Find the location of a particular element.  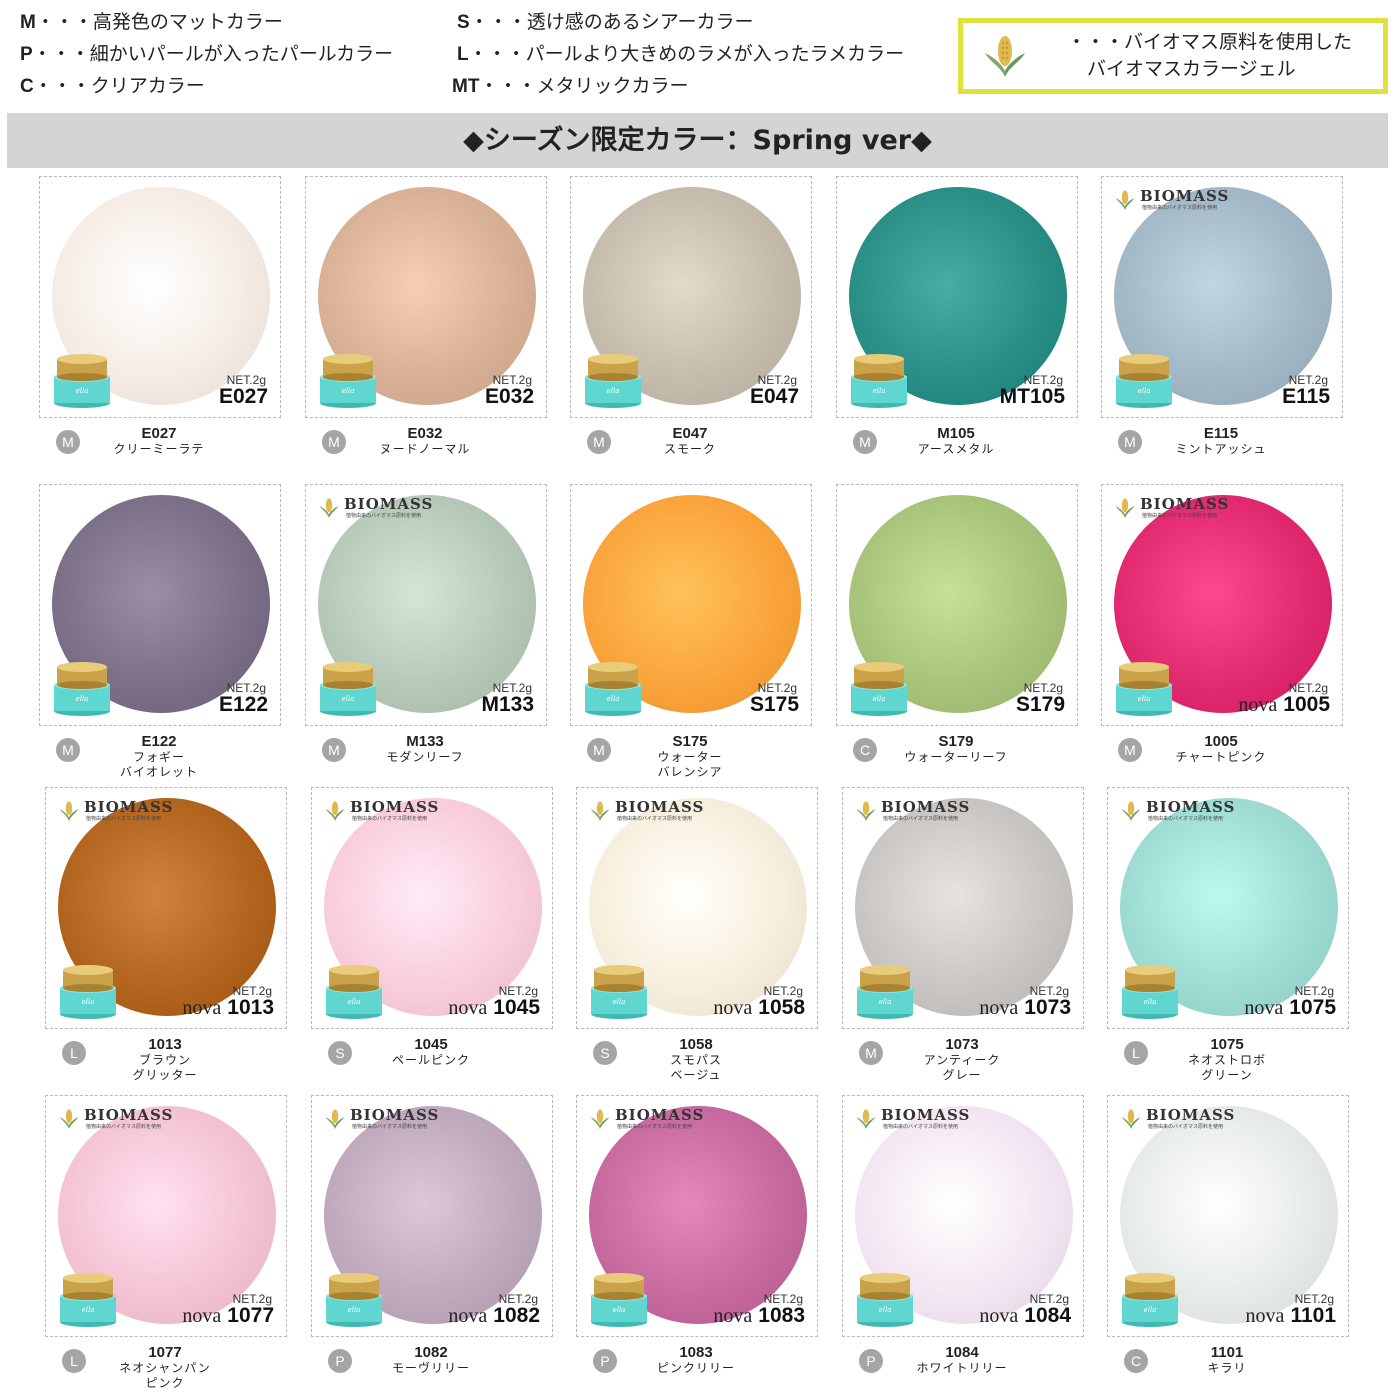

caption-code: E115 is located at coordinates (1221, 433).